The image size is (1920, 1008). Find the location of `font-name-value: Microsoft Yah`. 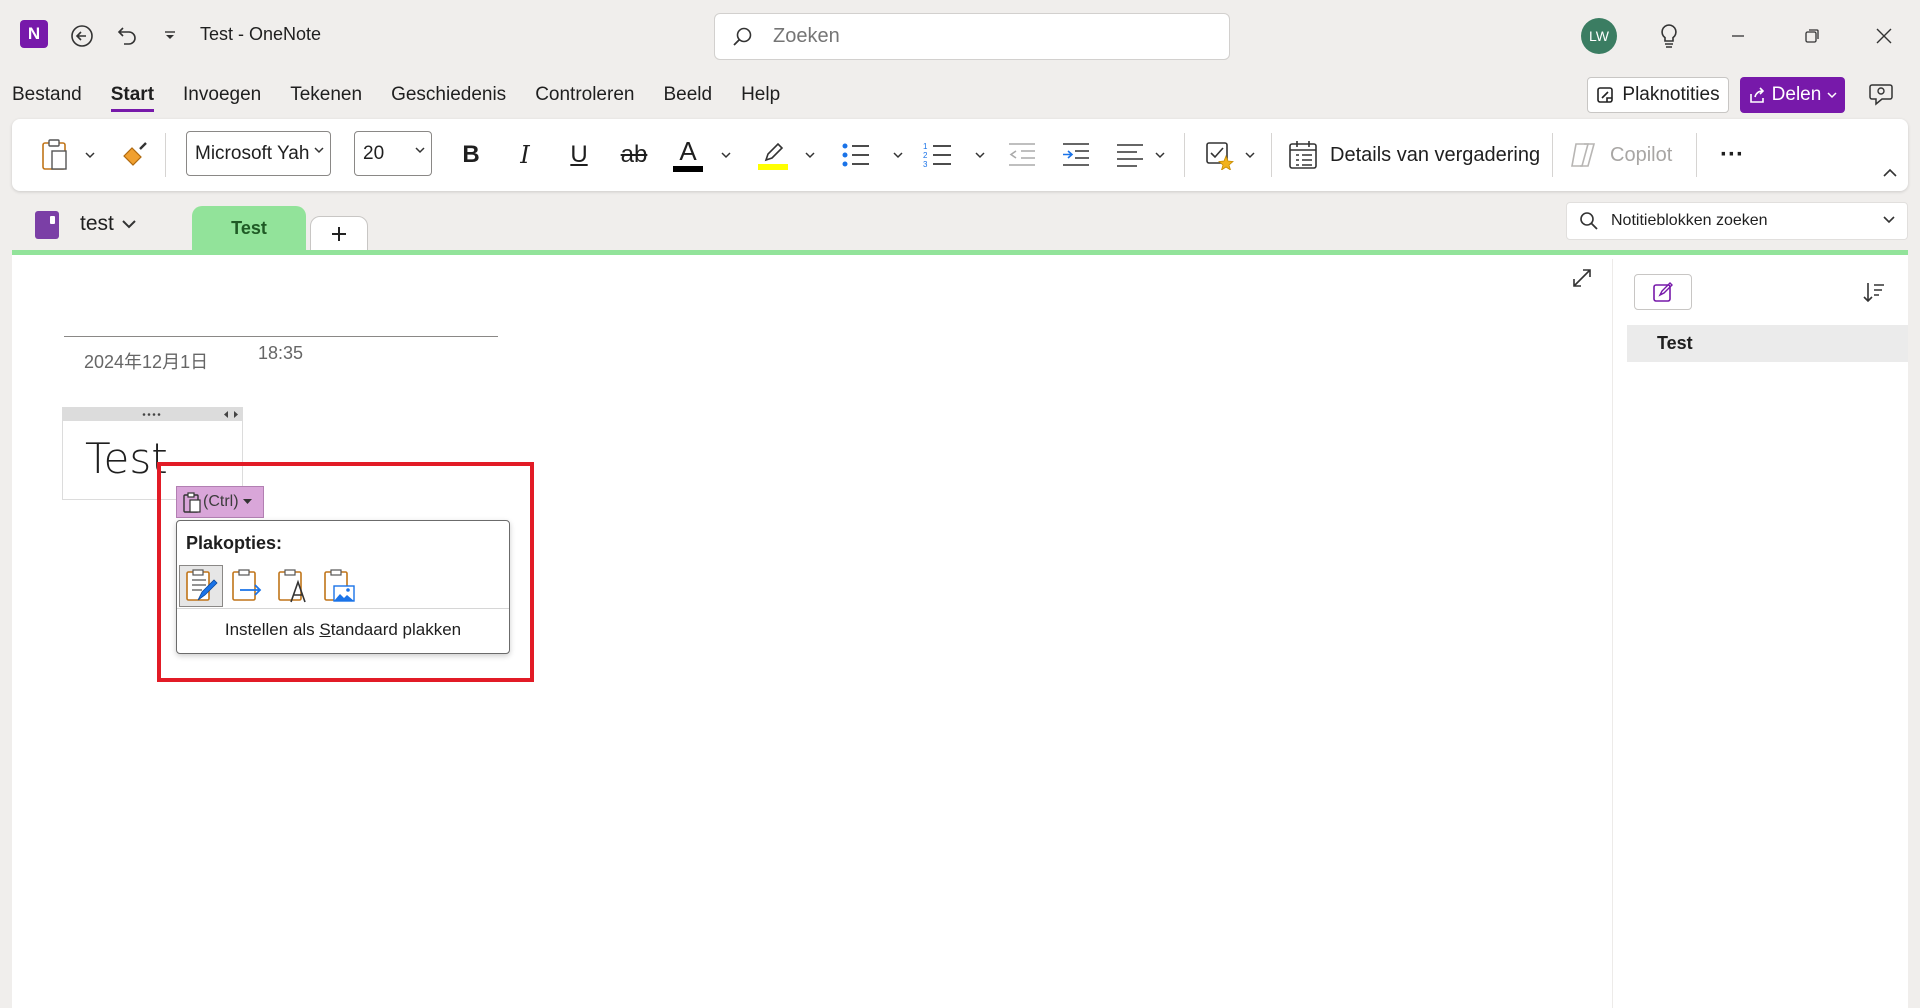

font-name-value: Microsoft Yah is located at coordinates (252, 153).